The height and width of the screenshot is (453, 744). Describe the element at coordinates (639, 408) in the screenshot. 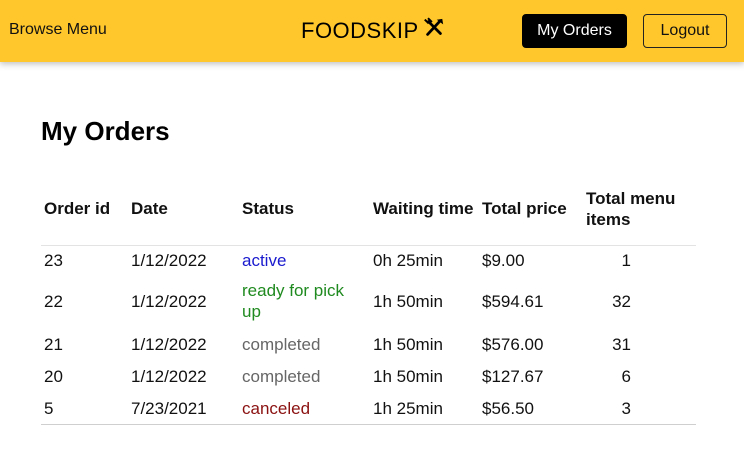

I see `total-items-cell: 3` at that location.